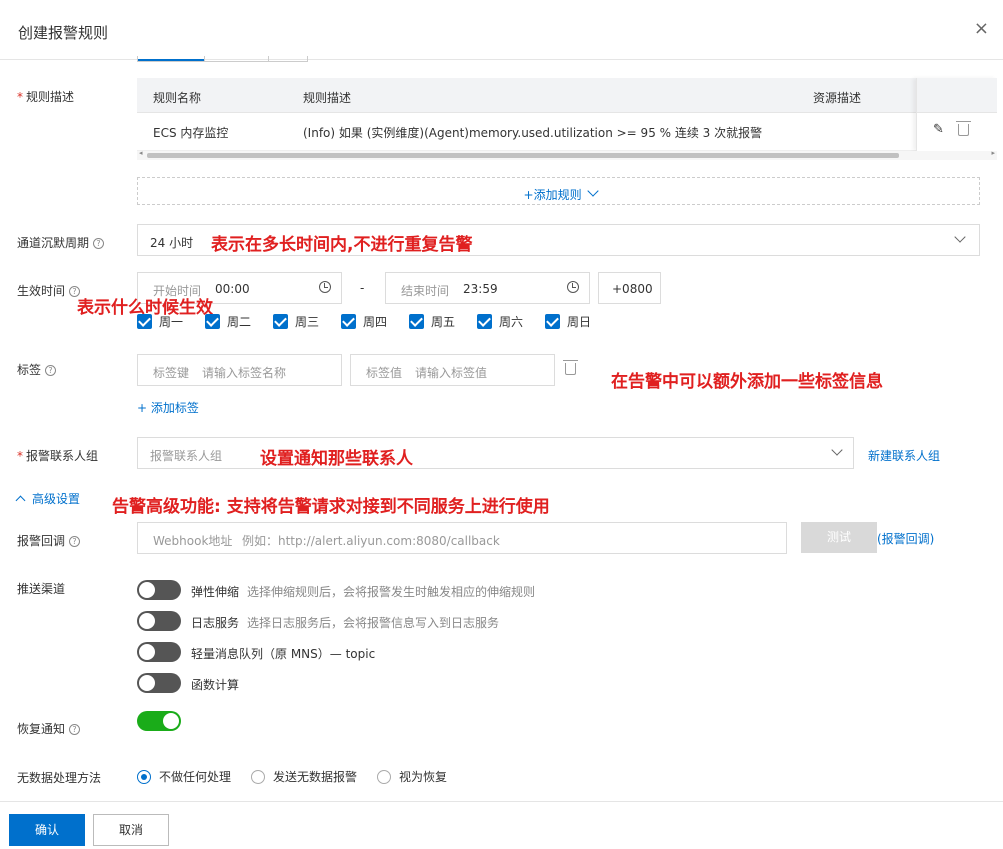 This screenshot has width=1003, height=849. I want to click on rule-tabs, so click(222, 59).